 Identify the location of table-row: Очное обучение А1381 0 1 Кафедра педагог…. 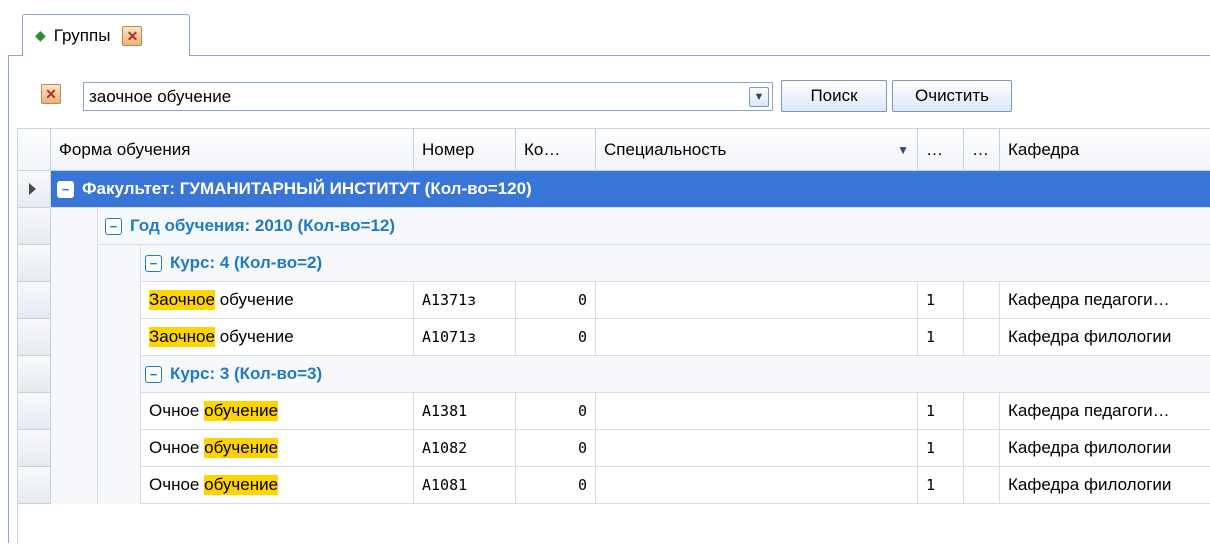
(630, 411).